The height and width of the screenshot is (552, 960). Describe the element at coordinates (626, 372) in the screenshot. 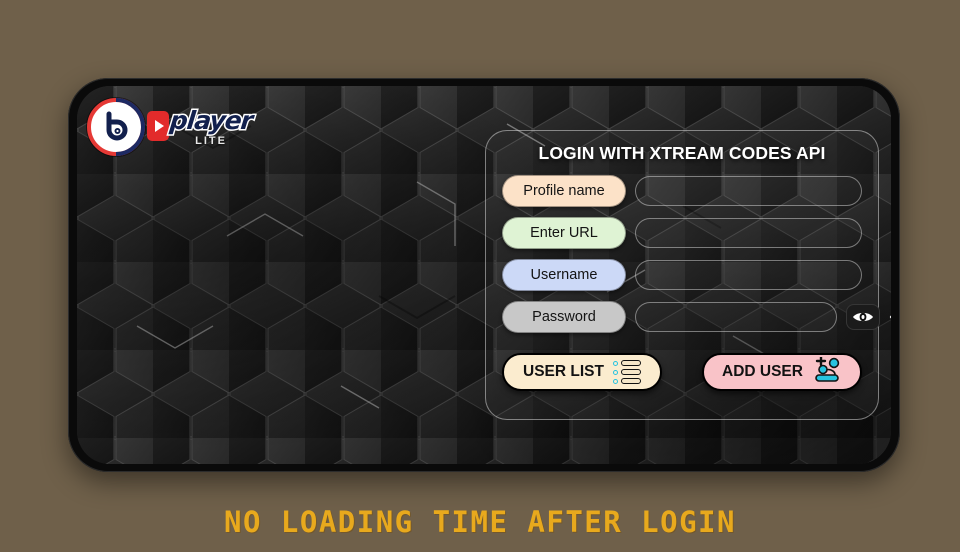

I see `list-icon` at that location.